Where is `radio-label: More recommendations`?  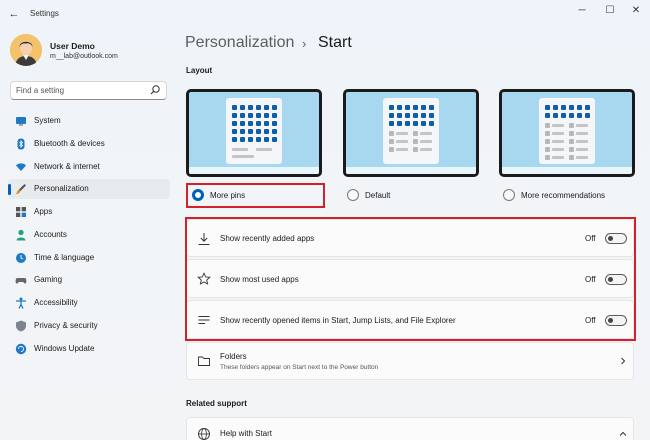 radio-label: More recommendations is located at coordinates (563, 195).